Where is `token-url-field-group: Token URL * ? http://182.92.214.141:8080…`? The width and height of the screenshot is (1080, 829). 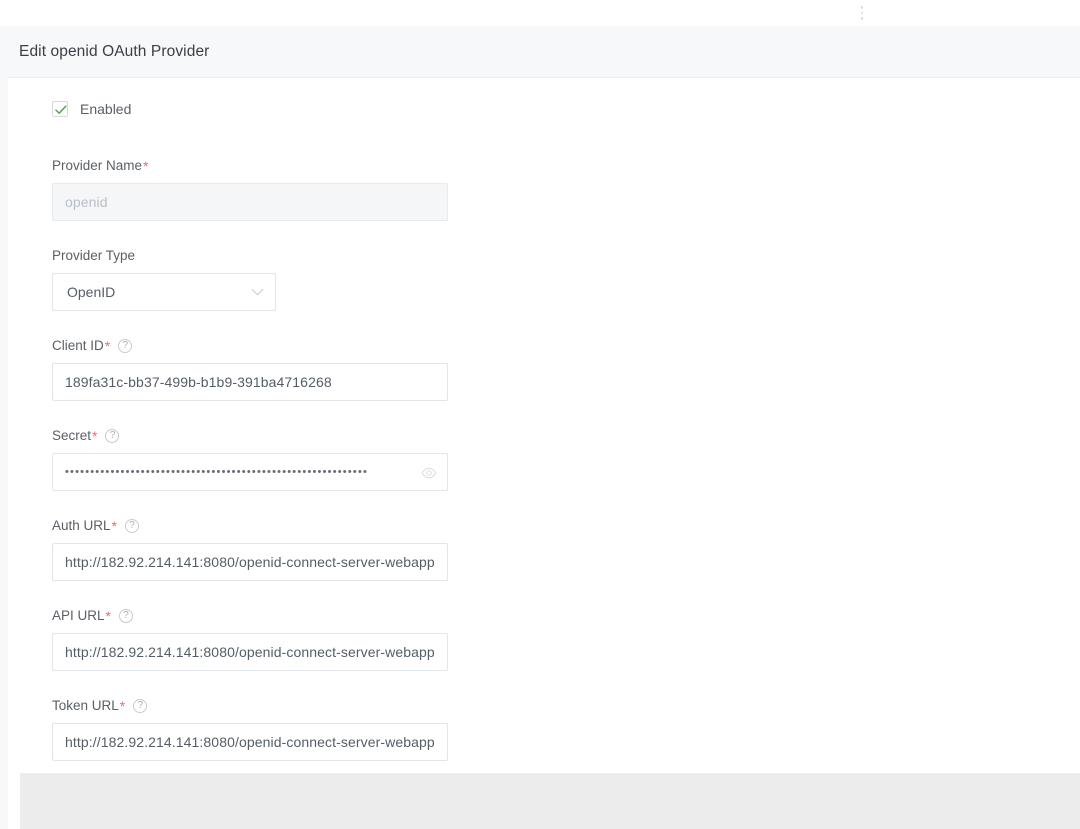
token-url-field-group: Token URL * ? http://182.92.214.141:8080… is located at coordinates (312, 729).